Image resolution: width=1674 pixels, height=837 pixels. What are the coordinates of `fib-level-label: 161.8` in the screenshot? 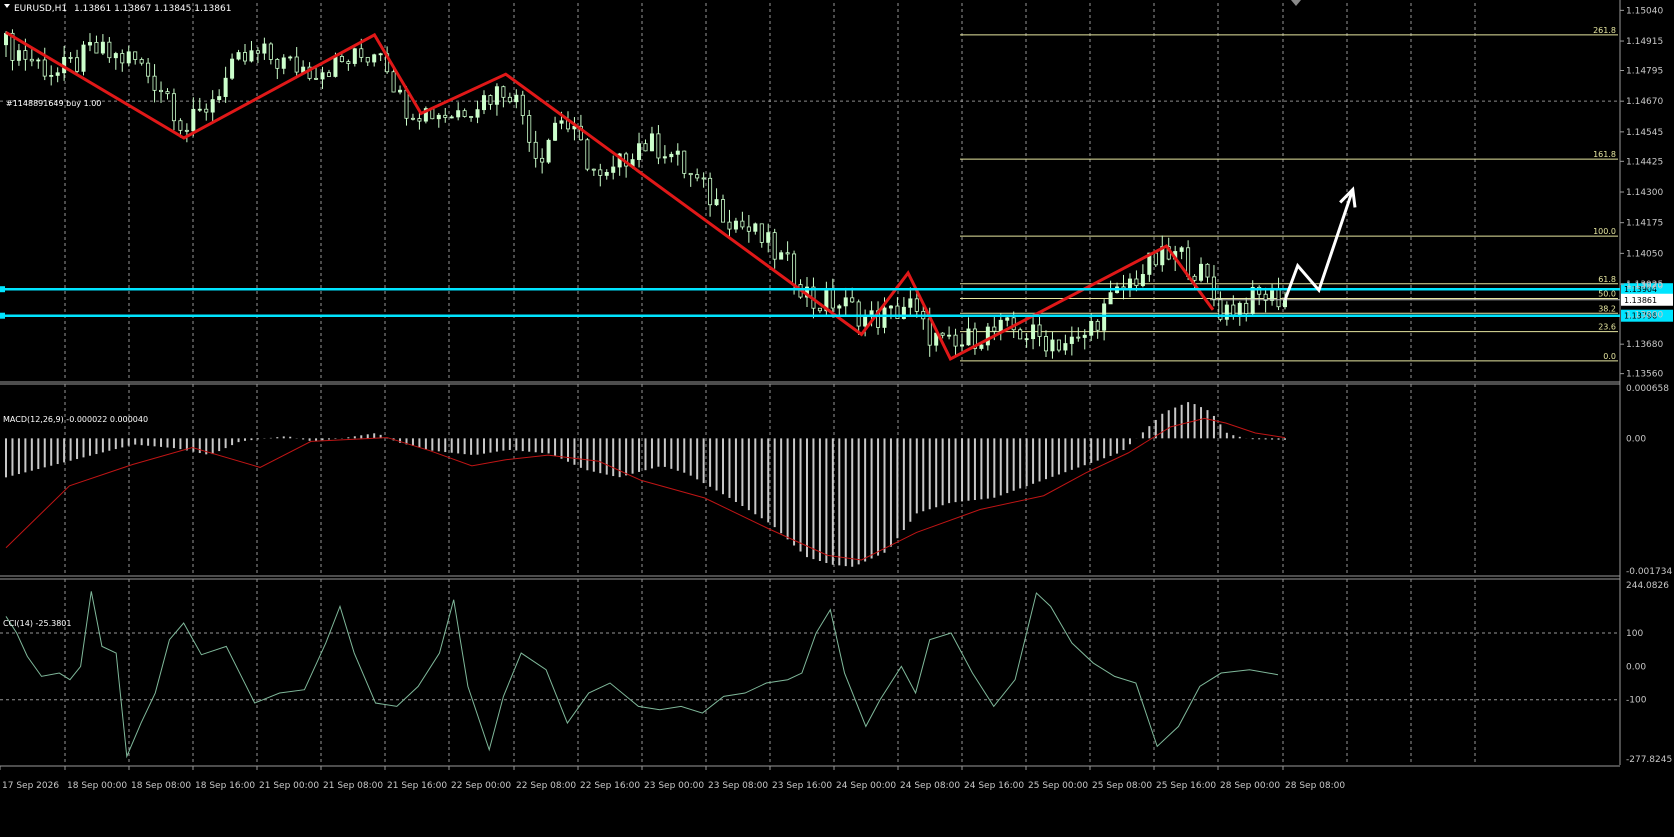 It's located at (1604, 154).